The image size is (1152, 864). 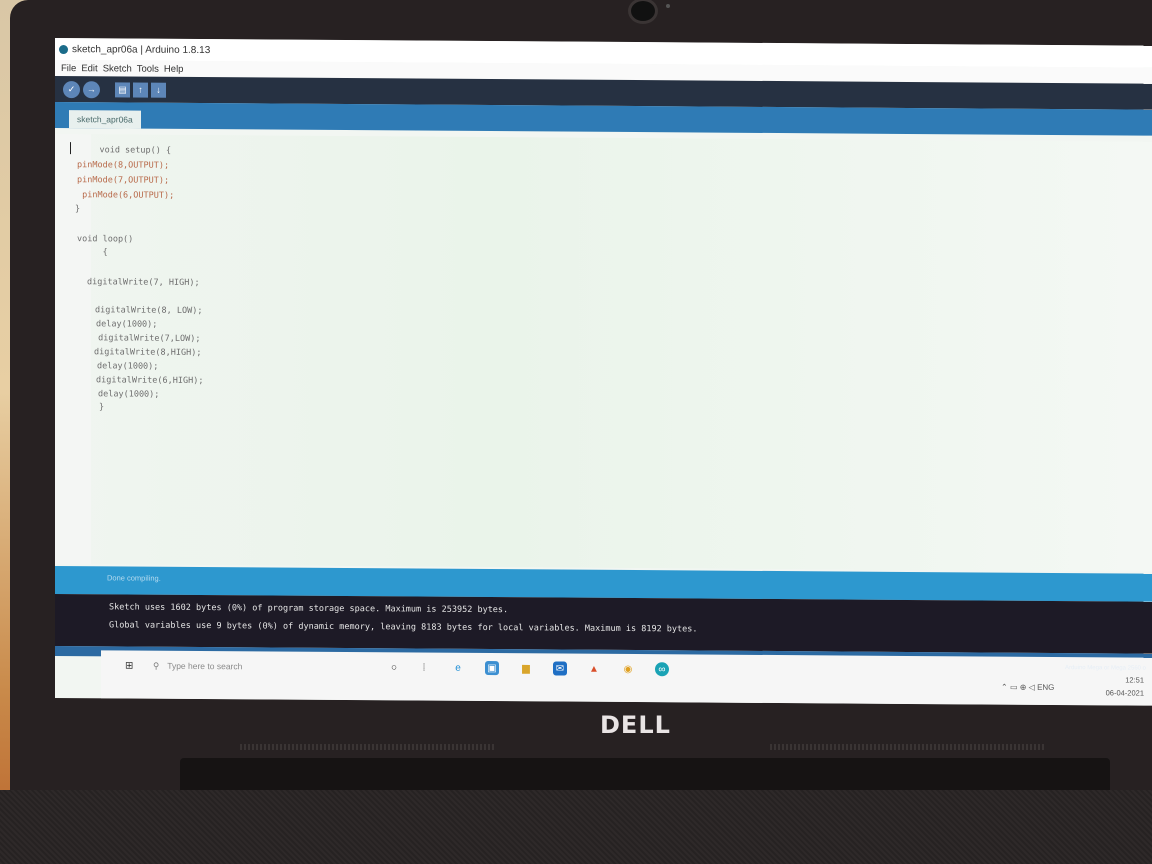 I want to click on code-line: void loop(), so click(x=105, y=239).